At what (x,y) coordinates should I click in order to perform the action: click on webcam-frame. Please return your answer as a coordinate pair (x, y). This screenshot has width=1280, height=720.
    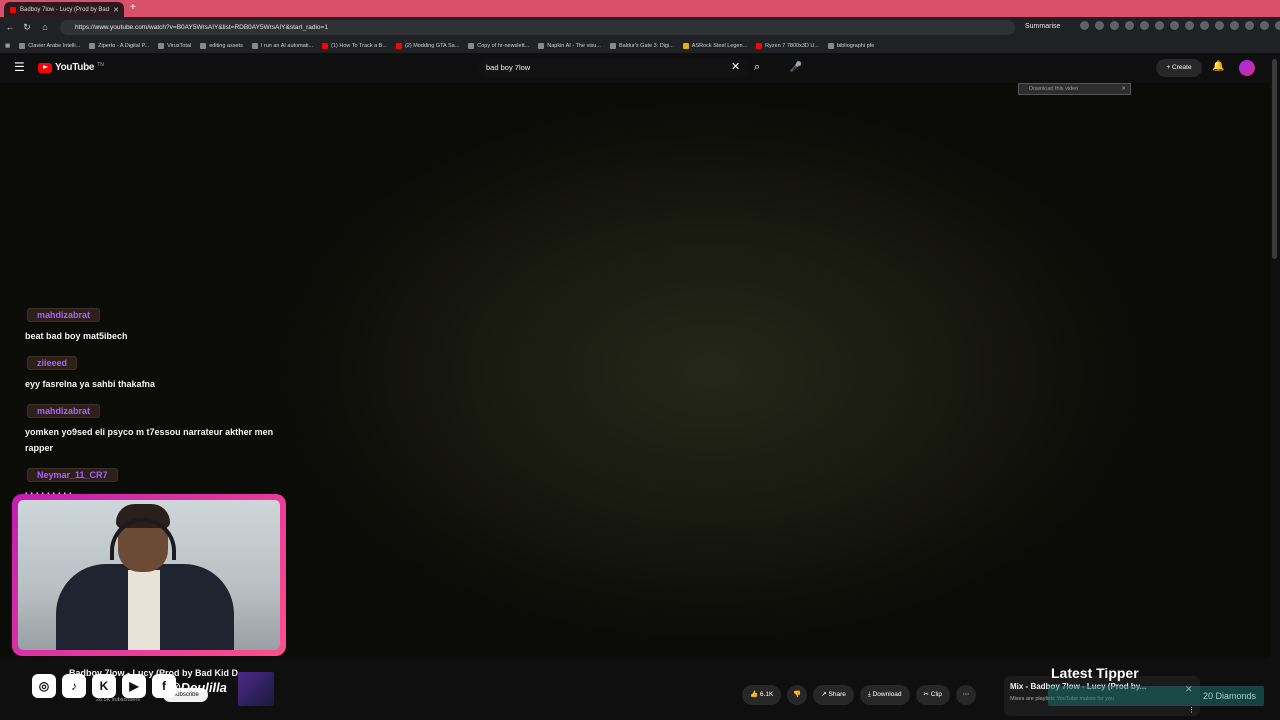
    Looking at the image, I should click on (149, 575).